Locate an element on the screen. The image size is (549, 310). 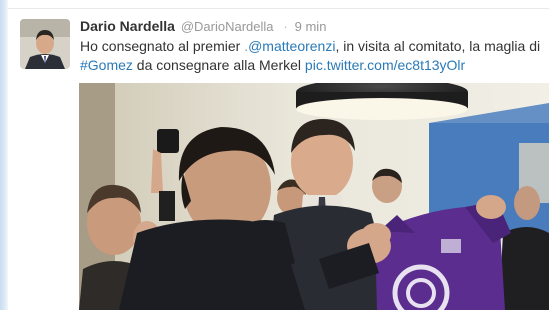
tweet-text-mid: , in visita al comitato, la maglia di is located at coordinates (438, 46).